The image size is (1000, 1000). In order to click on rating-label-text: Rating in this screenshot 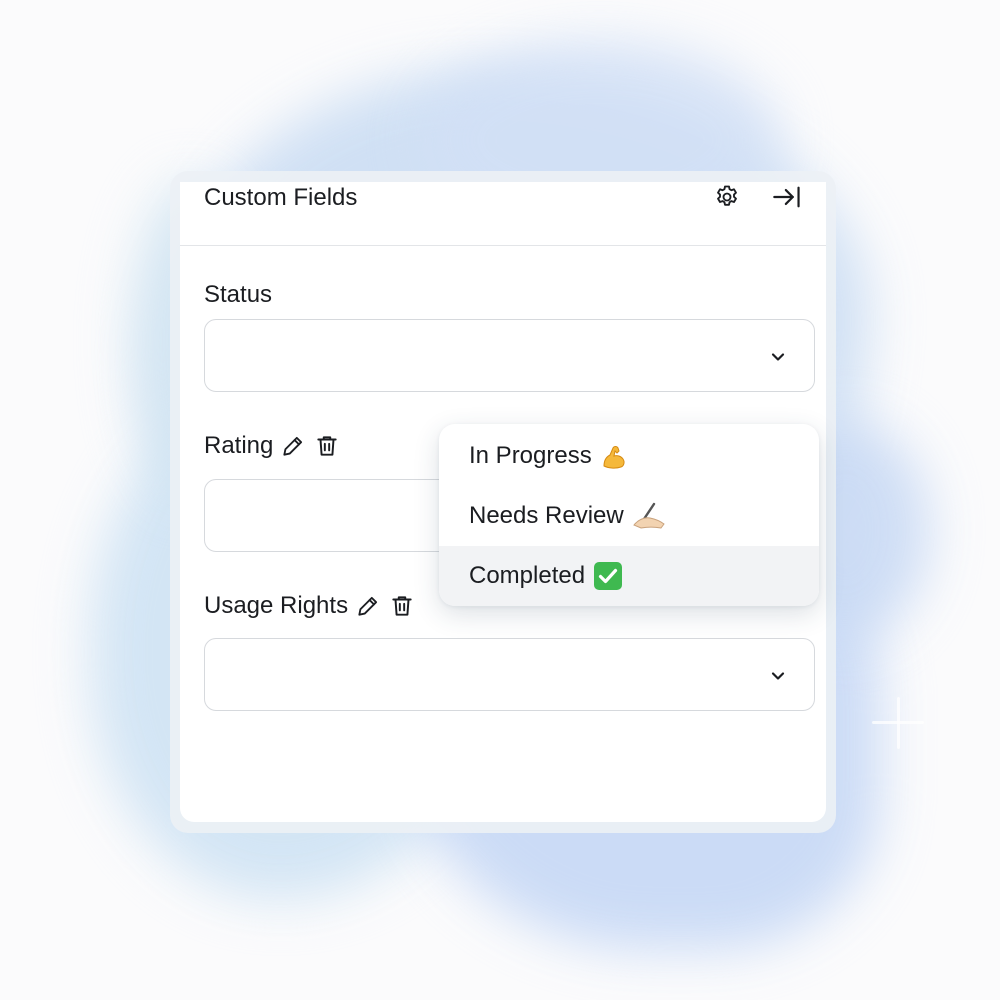, I will do `click(239, 445)`.